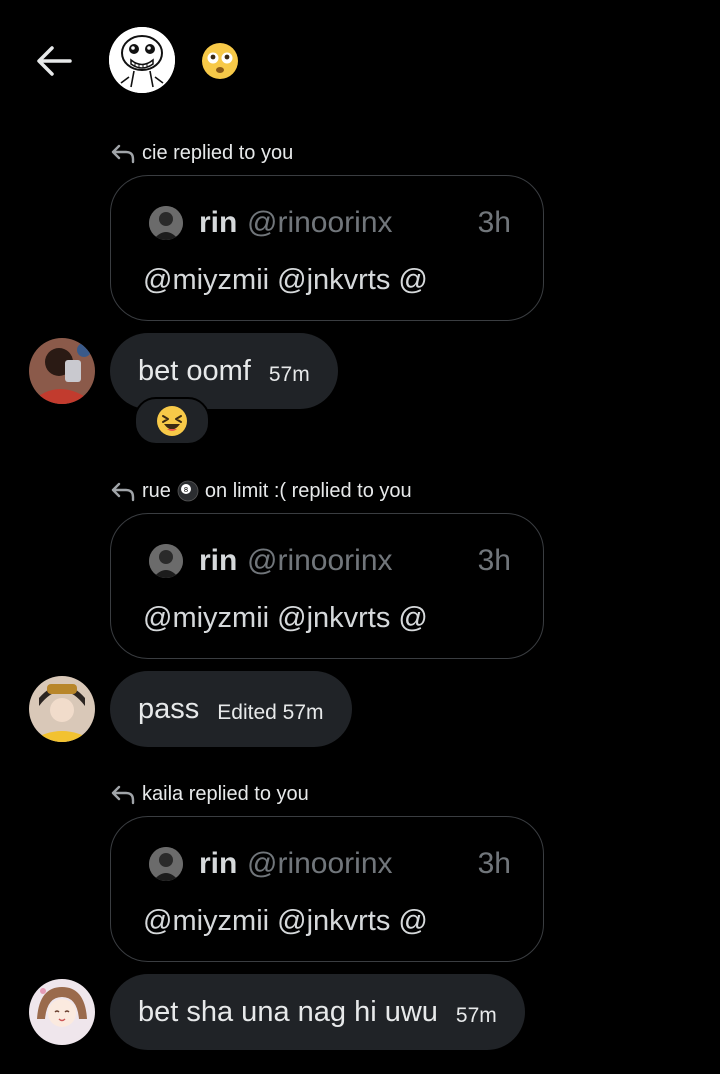 Image resolution: width=720 pixels, height=1074 pixels. I want to click on back-button, so click(54, 61).